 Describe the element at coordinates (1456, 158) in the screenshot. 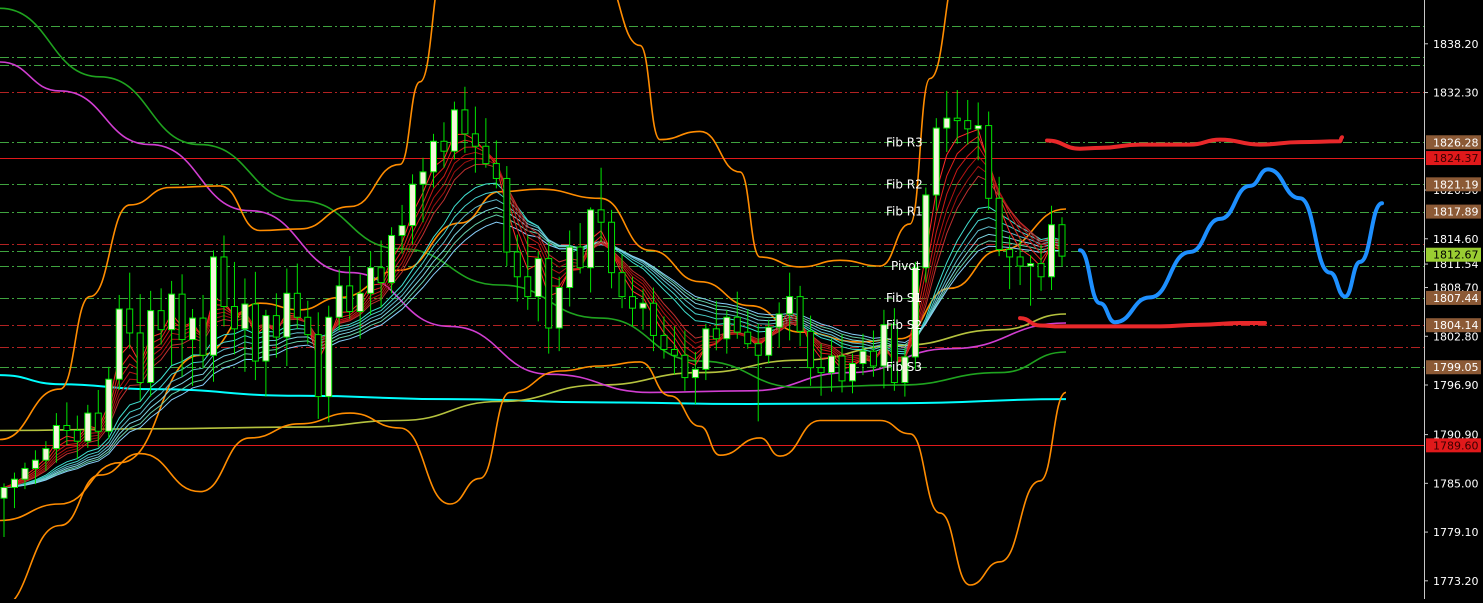

I see `price-tag-label: 1824.37` at that location.